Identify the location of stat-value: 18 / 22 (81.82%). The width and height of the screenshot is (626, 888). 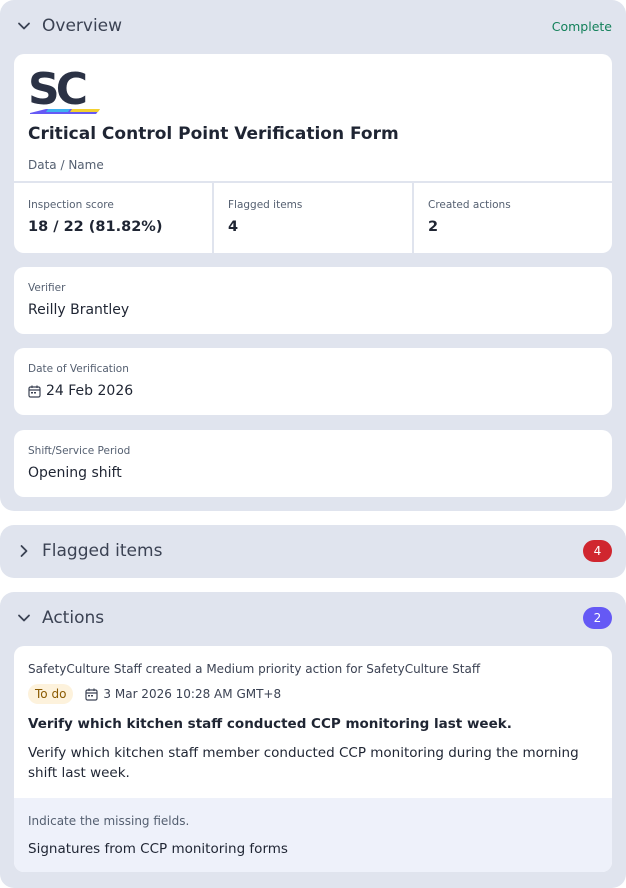
(95, 227).